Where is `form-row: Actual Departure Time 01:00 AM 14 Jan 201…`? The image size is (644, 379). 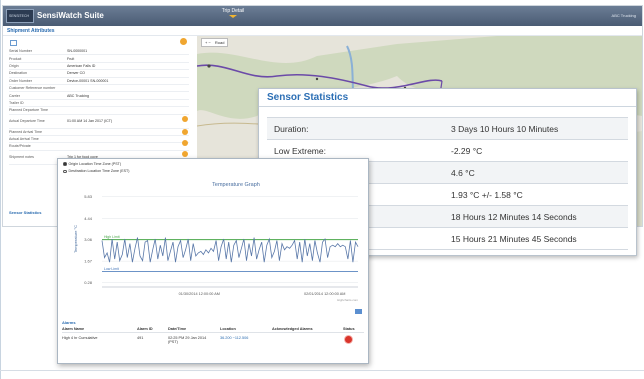 form-row: Actual Departure Time 01:00 AM 14 Jan 201… is located at coordinates (99, 122).